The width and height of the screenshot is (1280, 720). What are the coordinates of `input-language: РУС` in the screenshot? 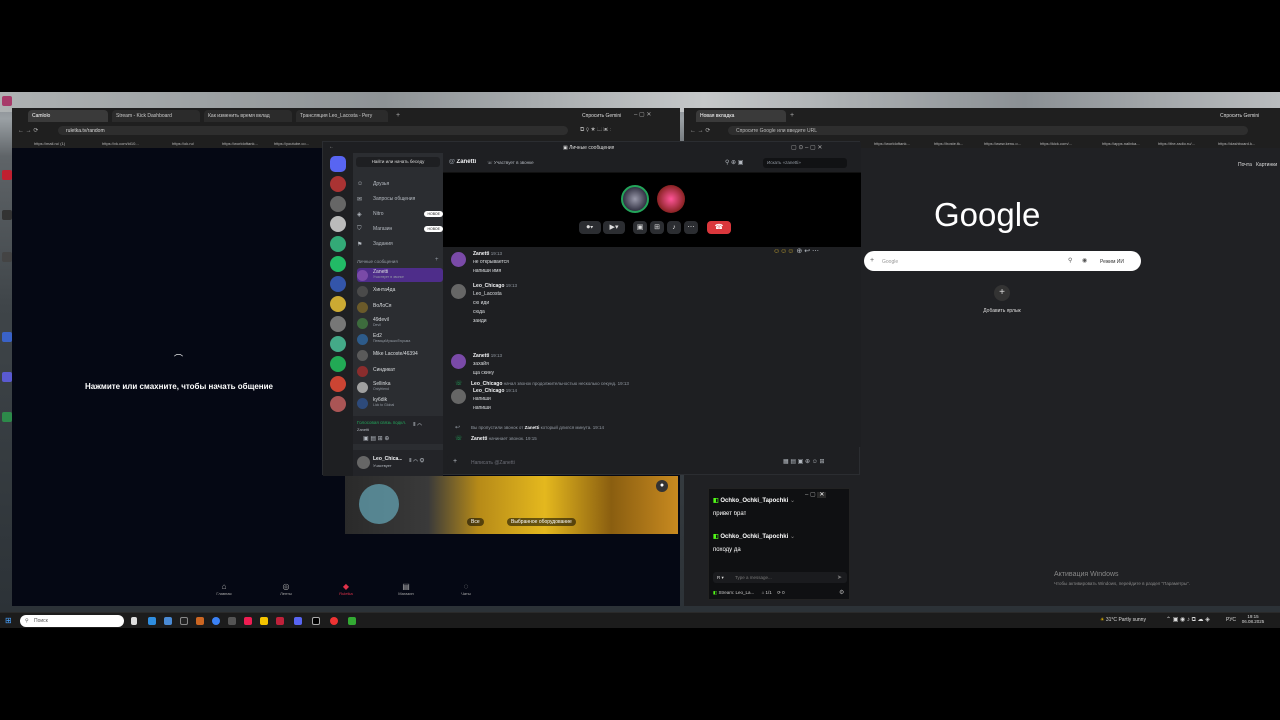 It's located at (1231, 620).